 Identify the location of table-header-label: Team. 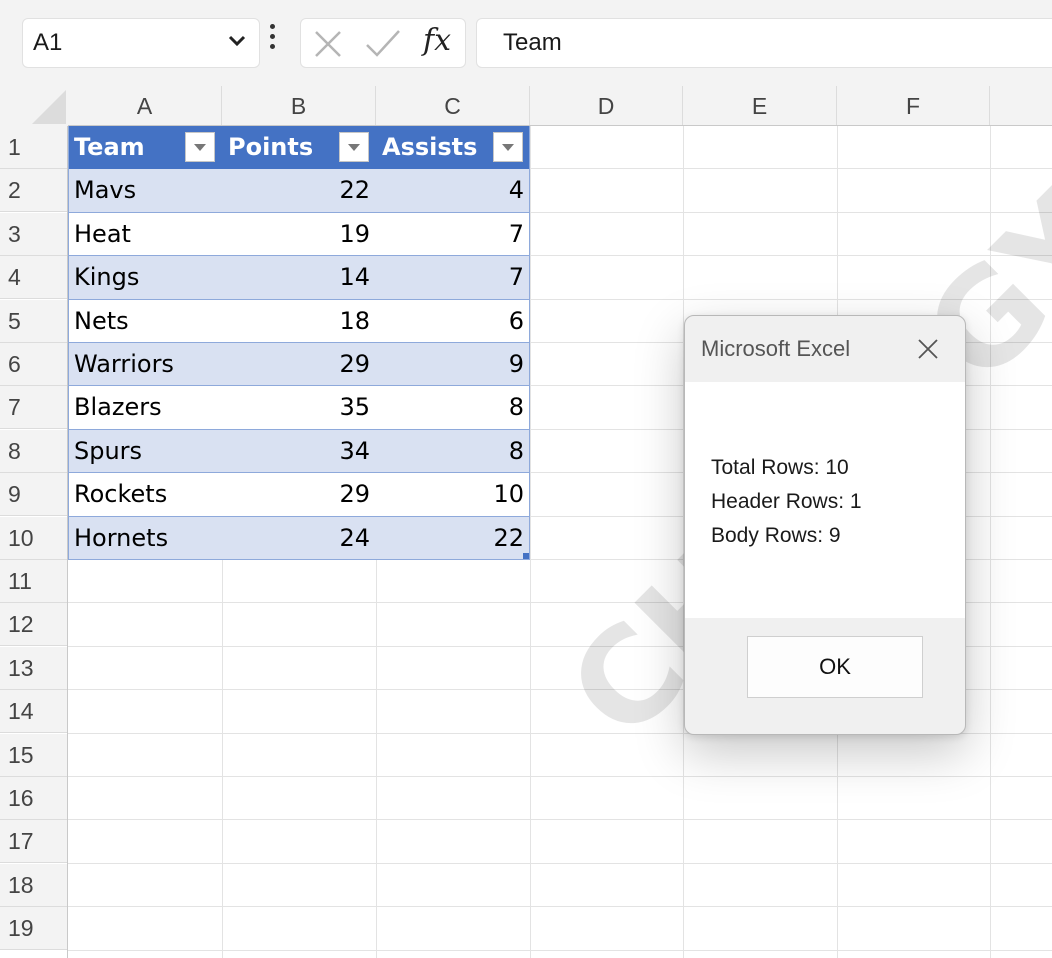
(109, 147).